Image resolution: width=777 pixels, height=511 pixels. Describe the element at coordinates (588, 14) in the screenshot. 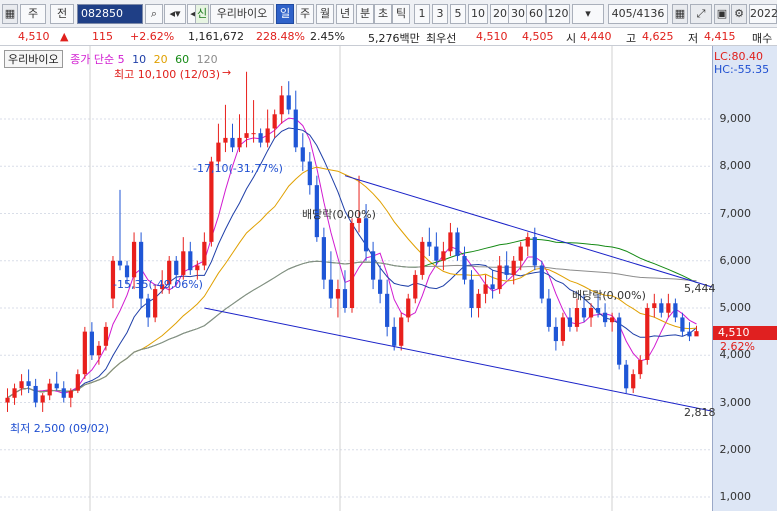

I see `interval-custom-input: ▾` at that location.